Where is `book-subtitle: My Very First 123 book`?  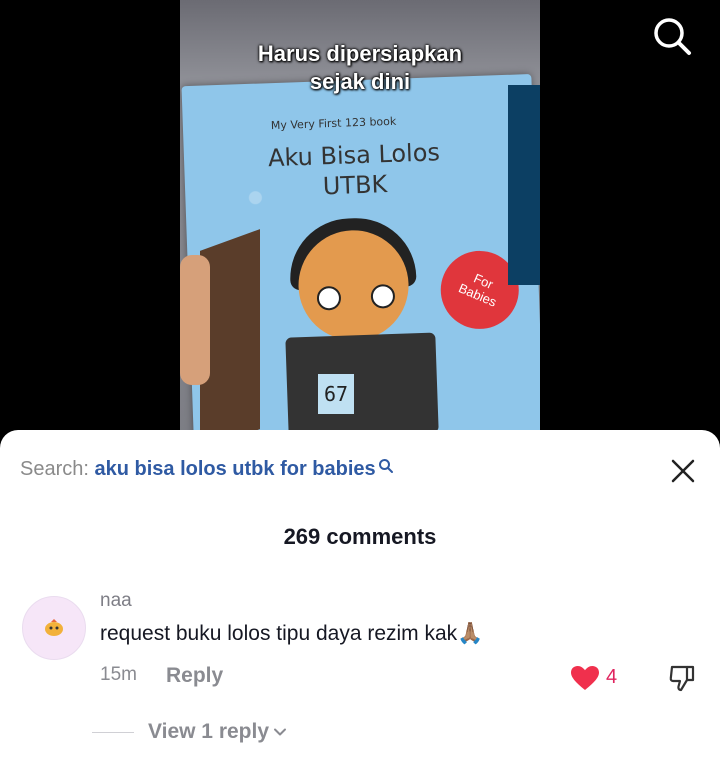 book-subtitle: My Very First 123 book is located at coordinates (333, 123).